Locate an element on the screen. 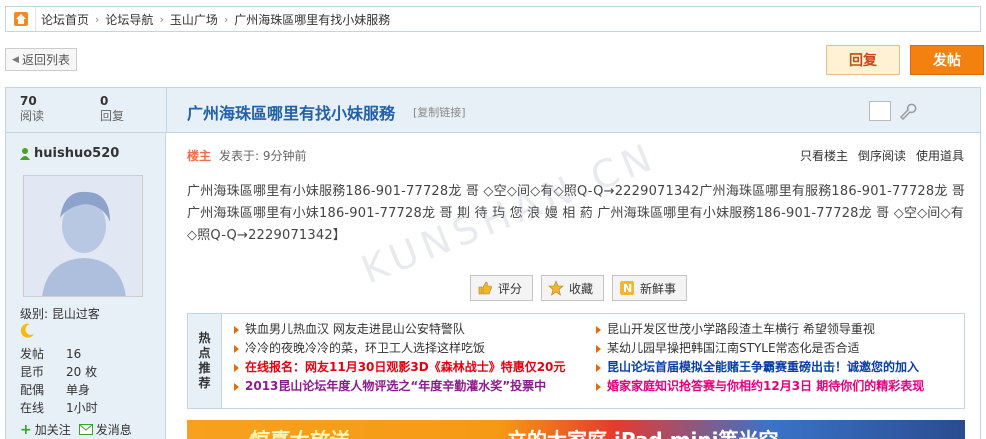 This screenshot has width=986, height=439. hot-item-link: 冷冷的夜晚冷冷的菜，环卫工人选择这样吃饭 is located at coordinates (365, 348).